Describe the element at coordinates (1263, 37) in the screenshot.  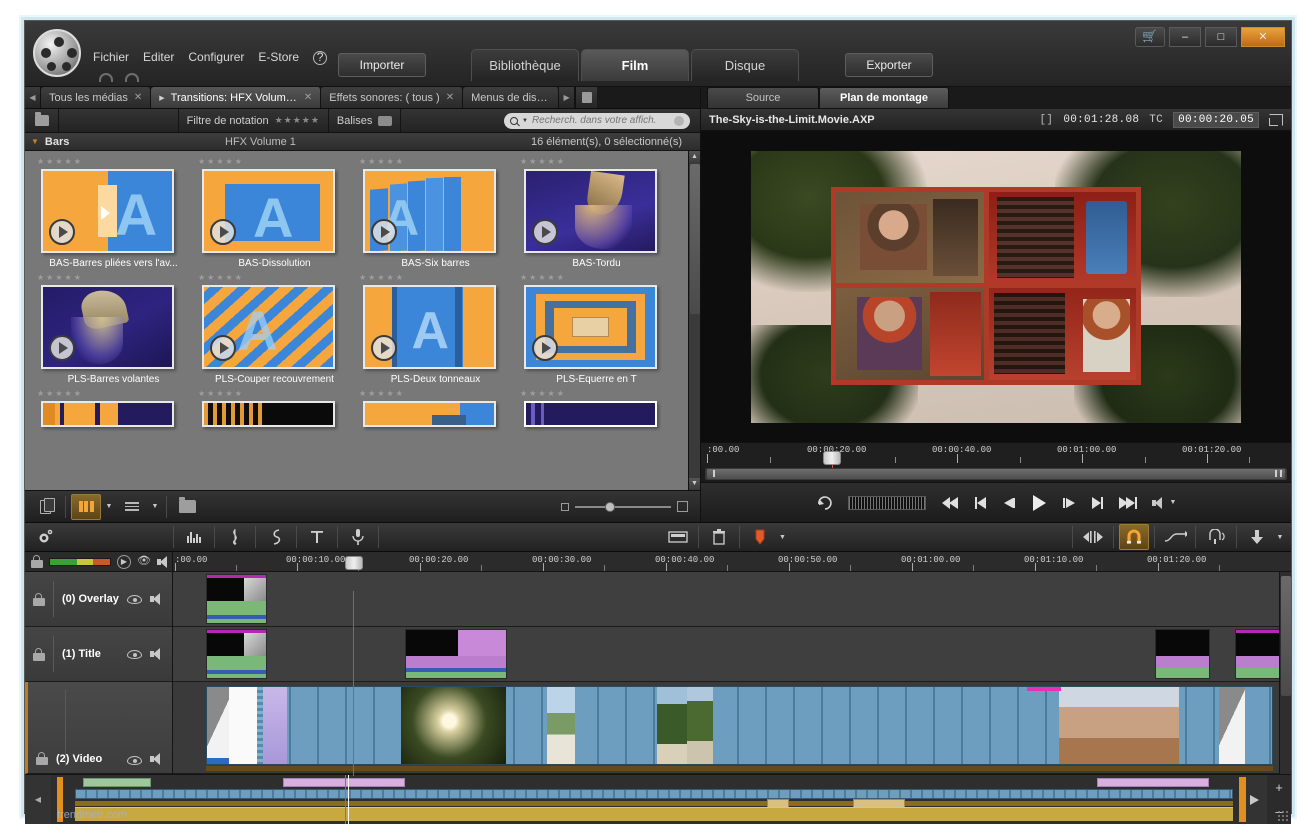
I see `close-button: ✕` at that location.